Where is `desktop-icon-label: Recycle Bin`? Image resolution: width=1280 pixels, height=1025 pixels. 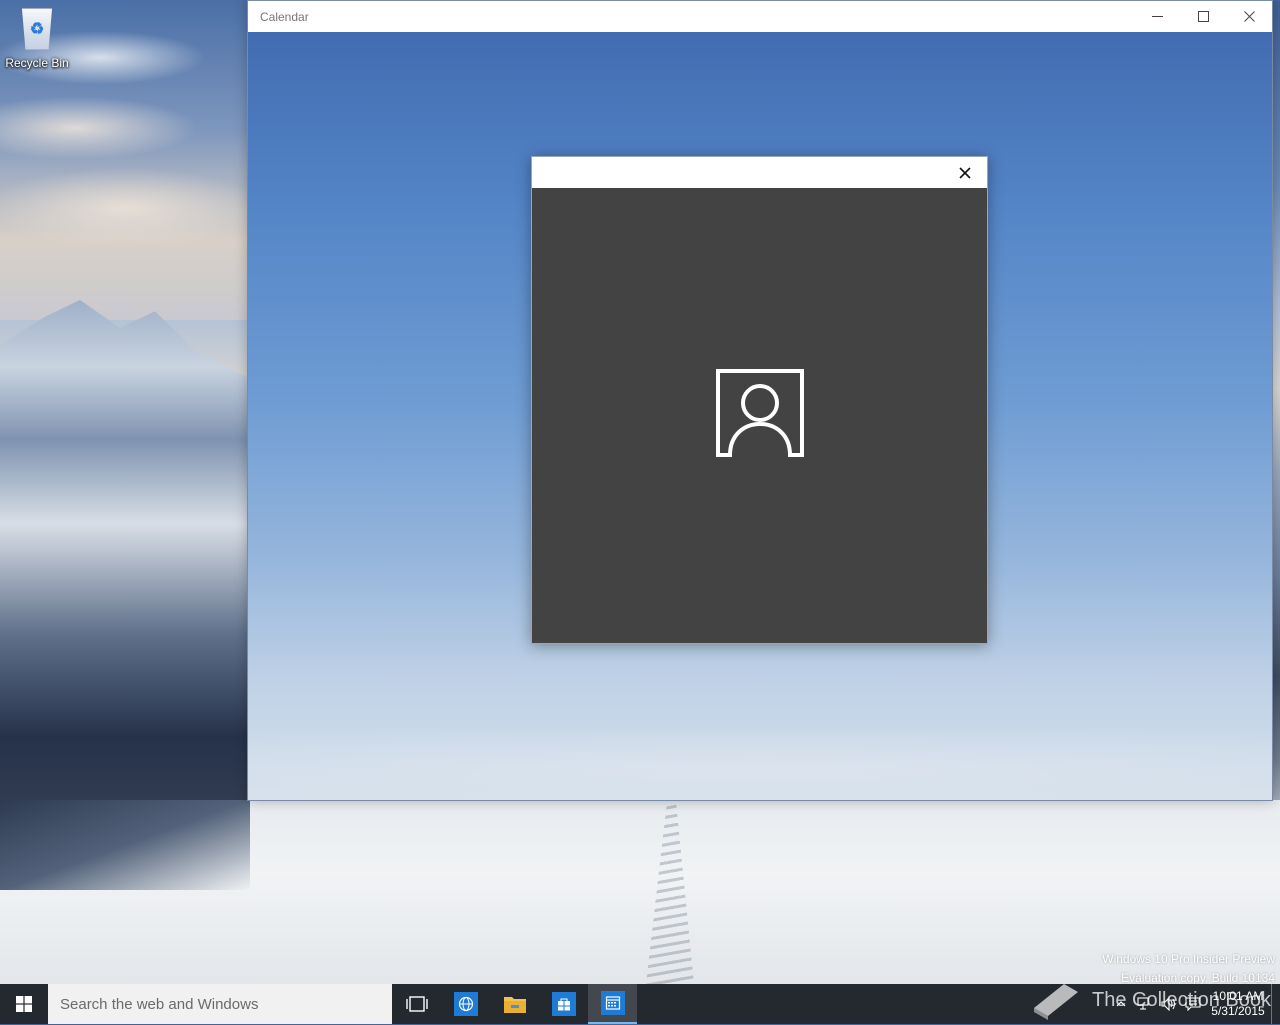
desktop-icon-label: Recycle Bin is located at coordinates (37, 63).